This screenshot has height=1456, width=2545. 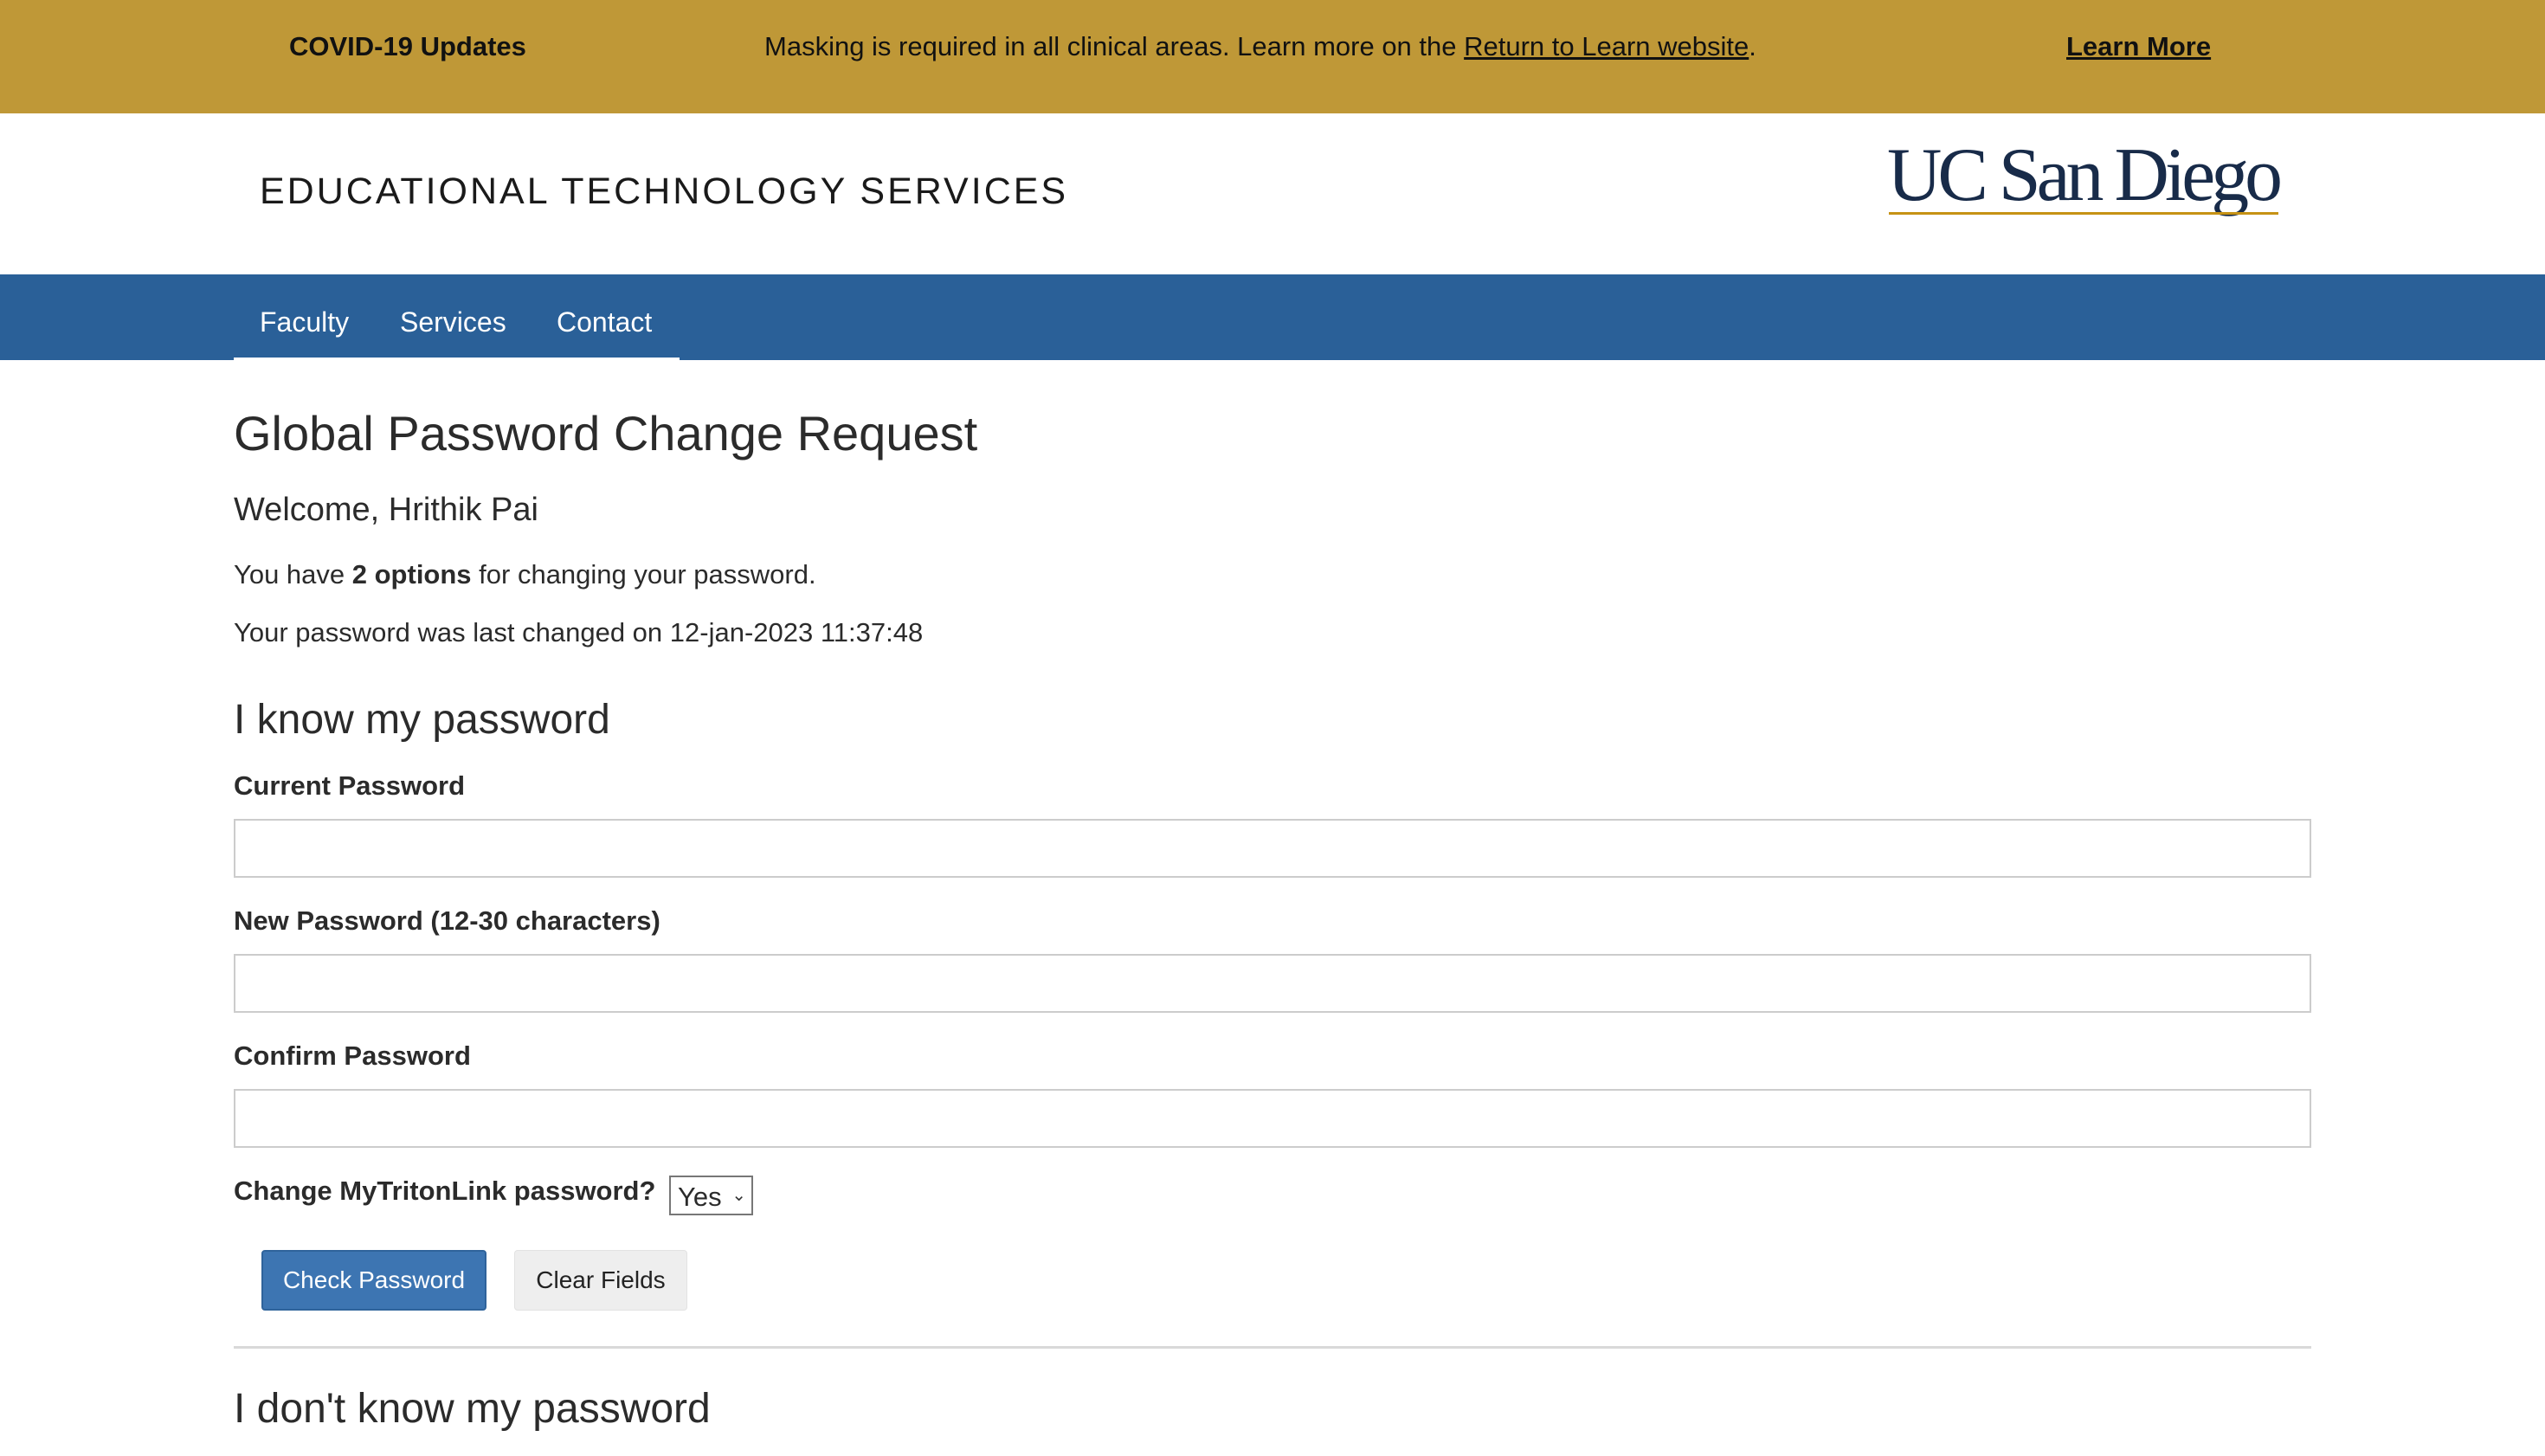 I want to click on logo-text: UC San Diego, so click(x=2083, y=181).